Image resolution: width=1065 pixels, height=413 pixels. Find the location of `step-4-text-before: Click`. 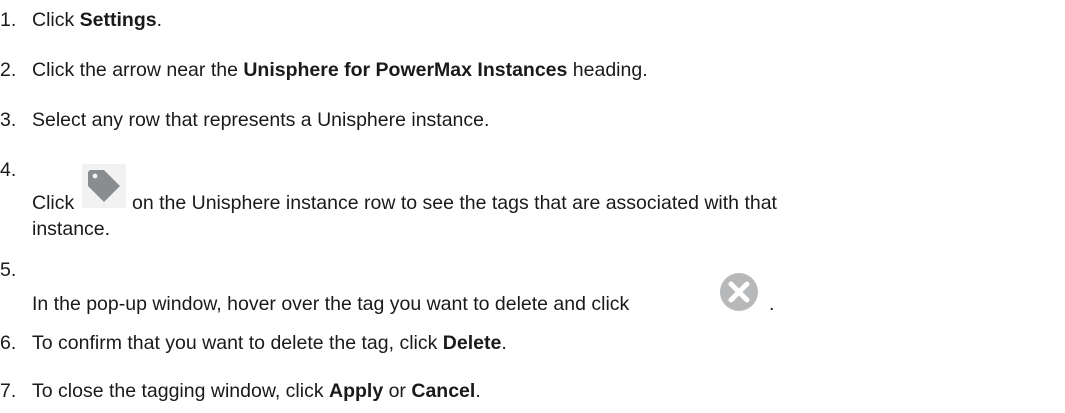

step-4-text-before: Click is located at coordinates (53, 203).